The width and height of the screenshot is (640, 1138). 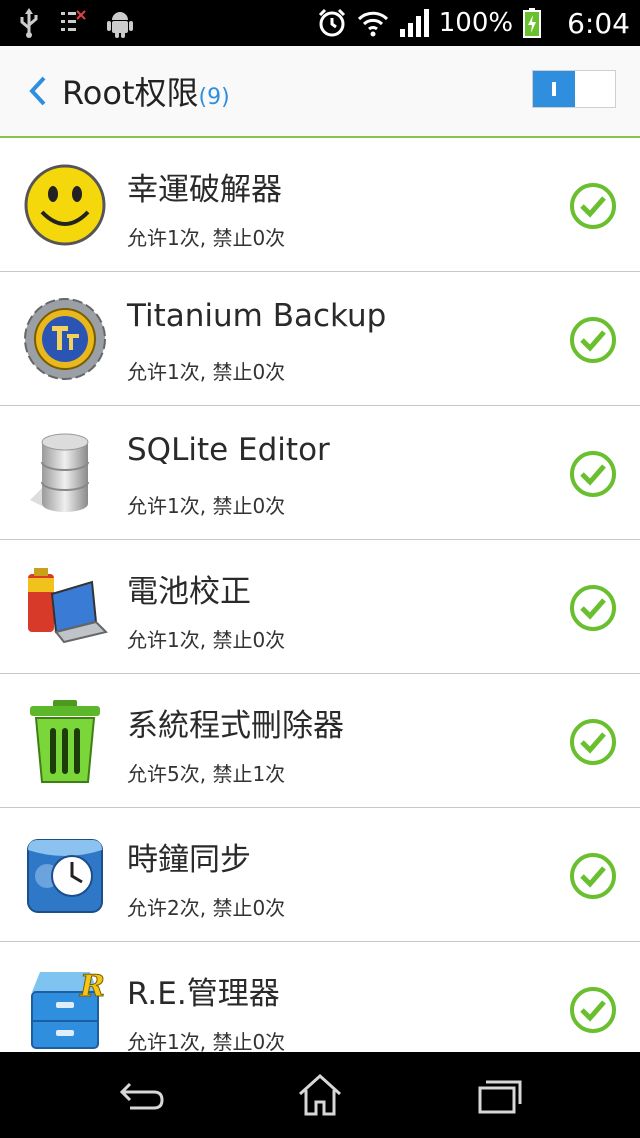 I want to click on app-count: (9), so click(x=214, y=97).